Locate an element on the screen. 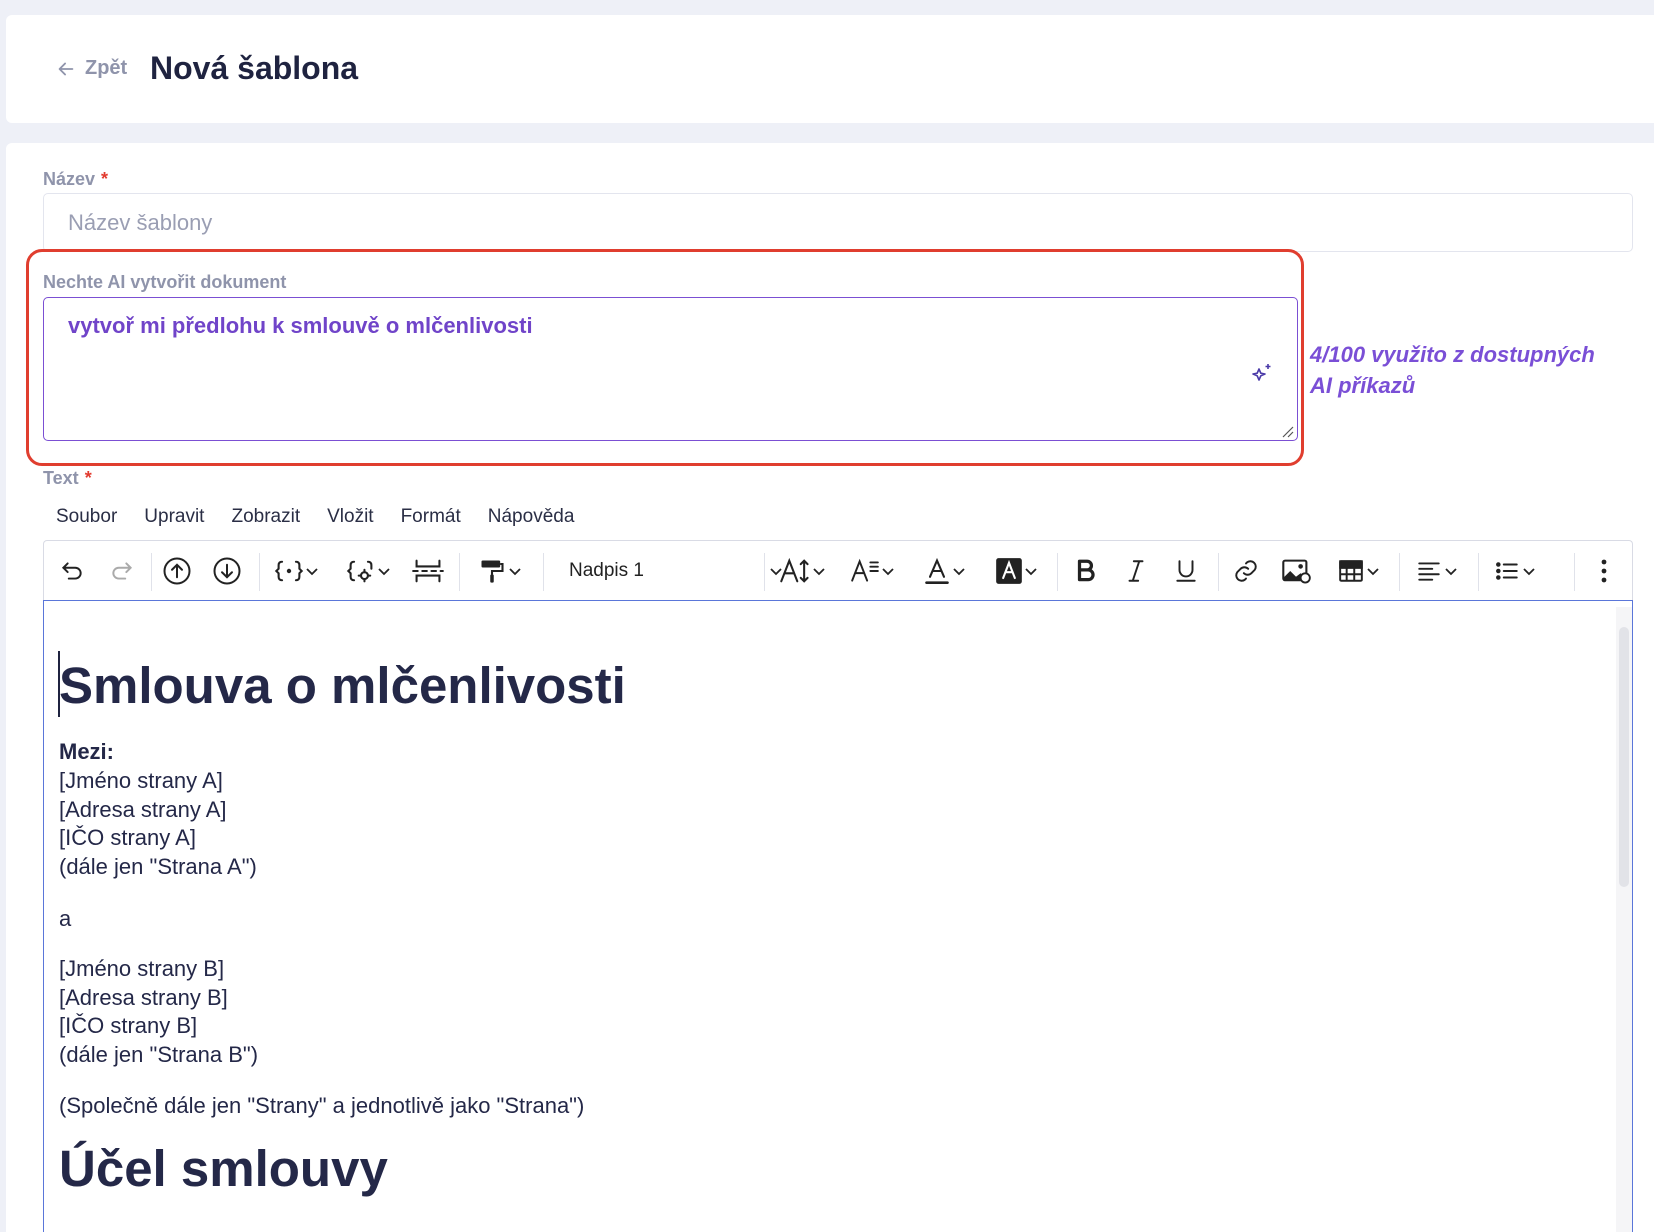 This screenshot has width=1654, height=1232. bold-icon is located at coordinates (1086, 570).